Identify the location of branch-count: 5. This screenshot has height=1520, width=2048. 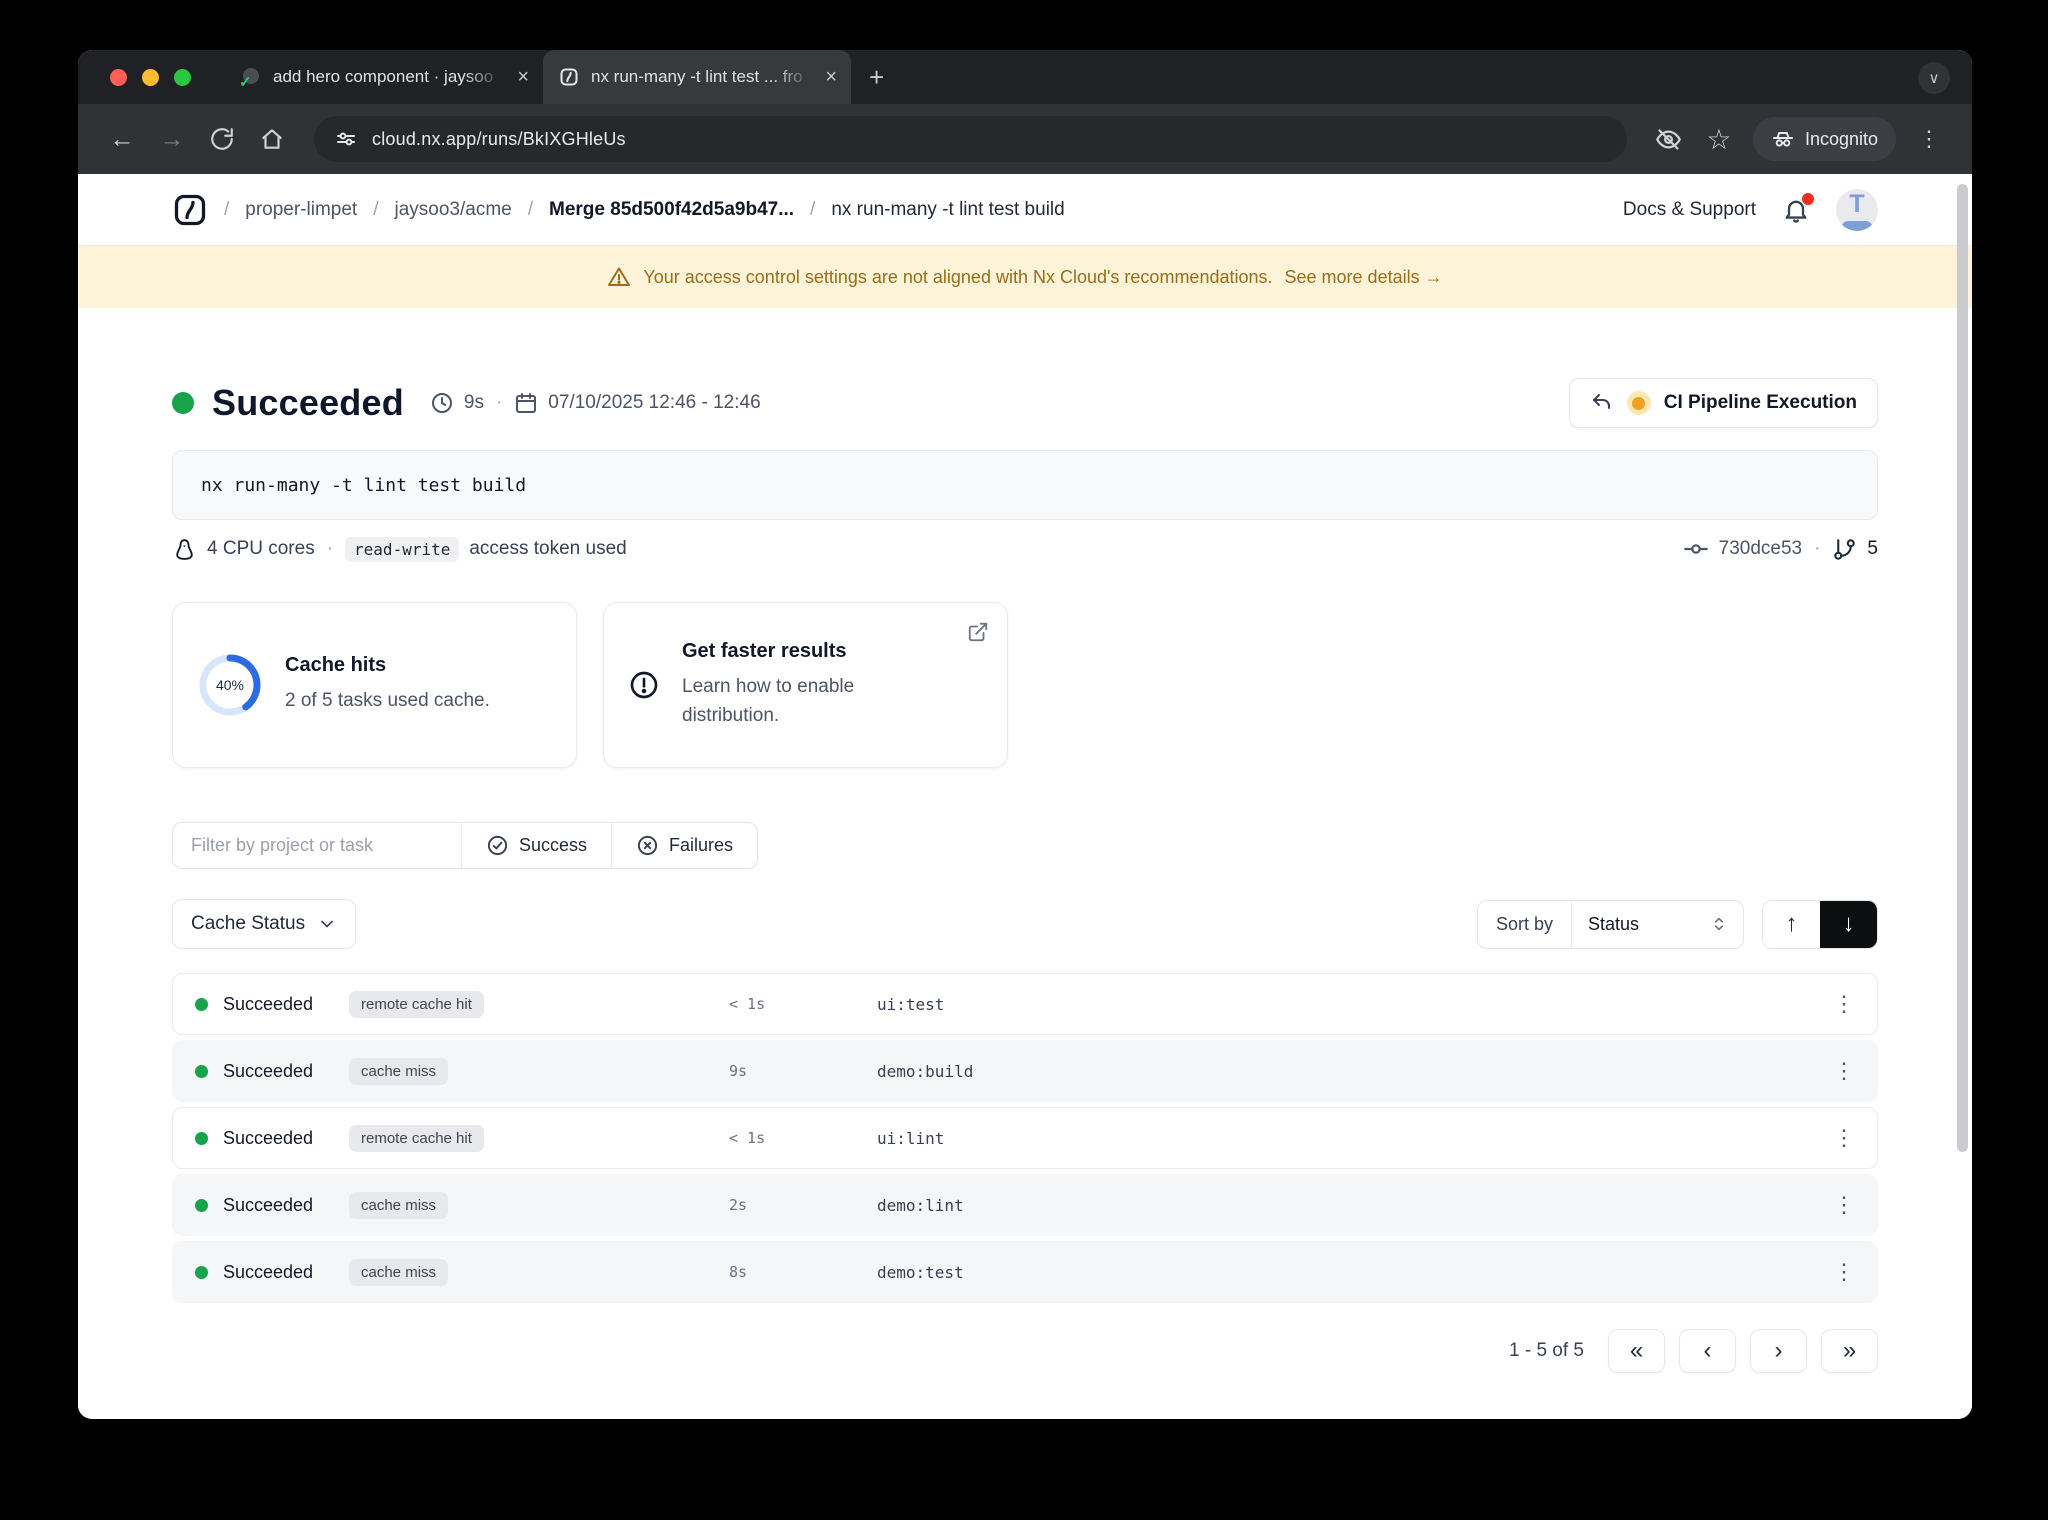
(1872, 549).